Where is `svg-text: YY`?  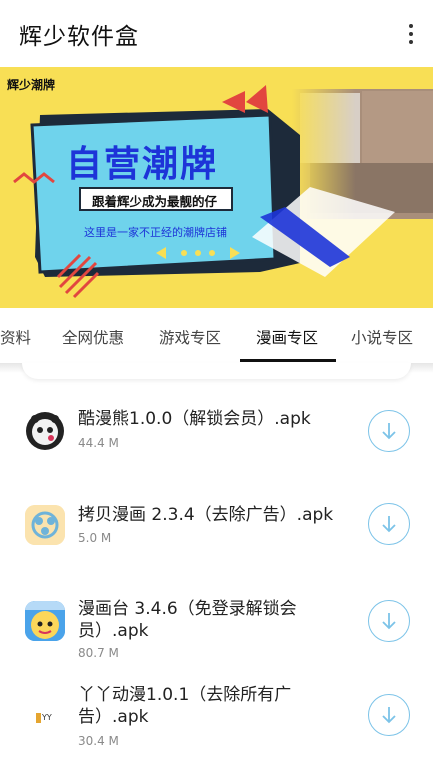 svg-text: YY is located at coordinates (46, 717).